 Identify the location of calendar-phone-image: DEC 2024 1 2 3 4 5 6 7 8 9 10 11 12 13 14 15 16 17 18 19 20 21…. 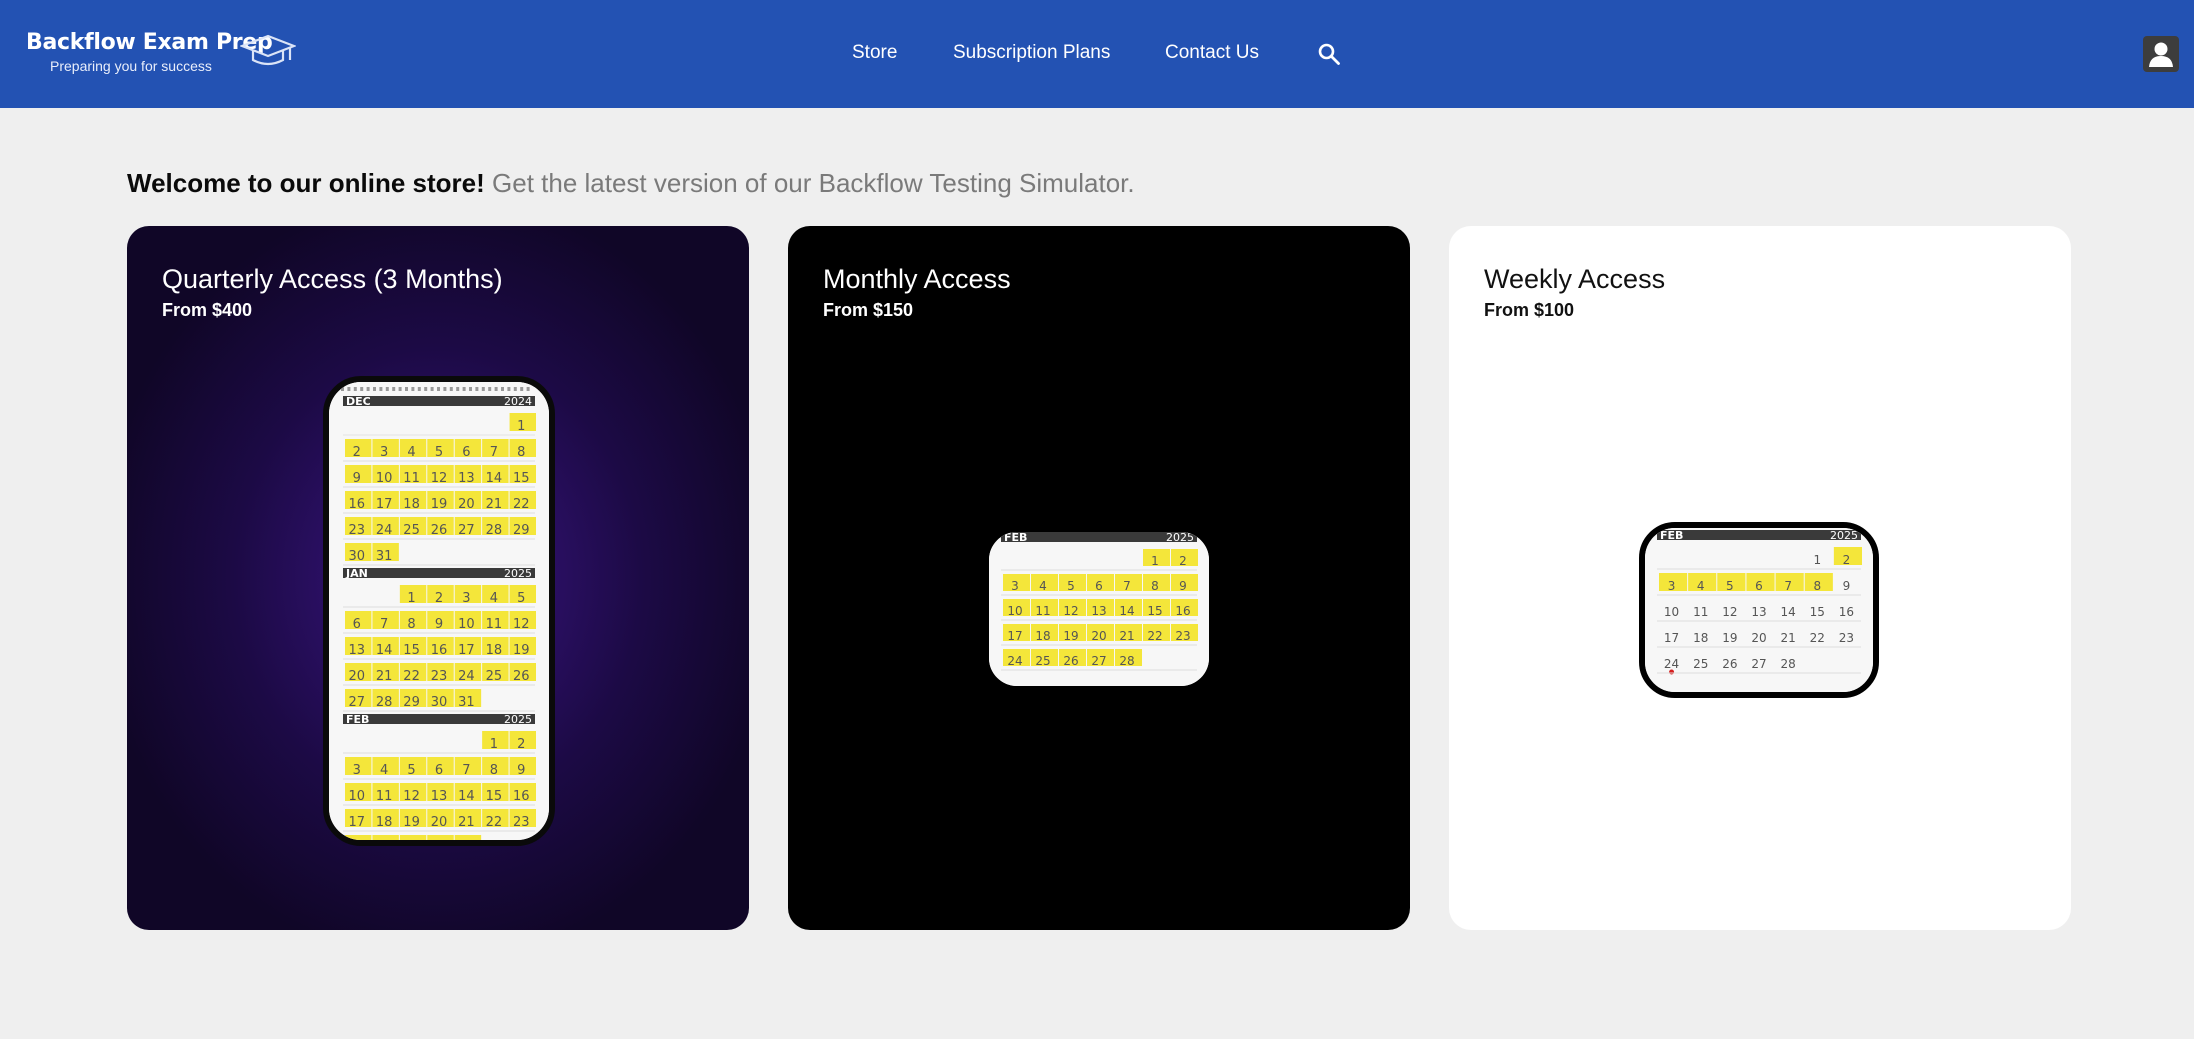
(439, 611).